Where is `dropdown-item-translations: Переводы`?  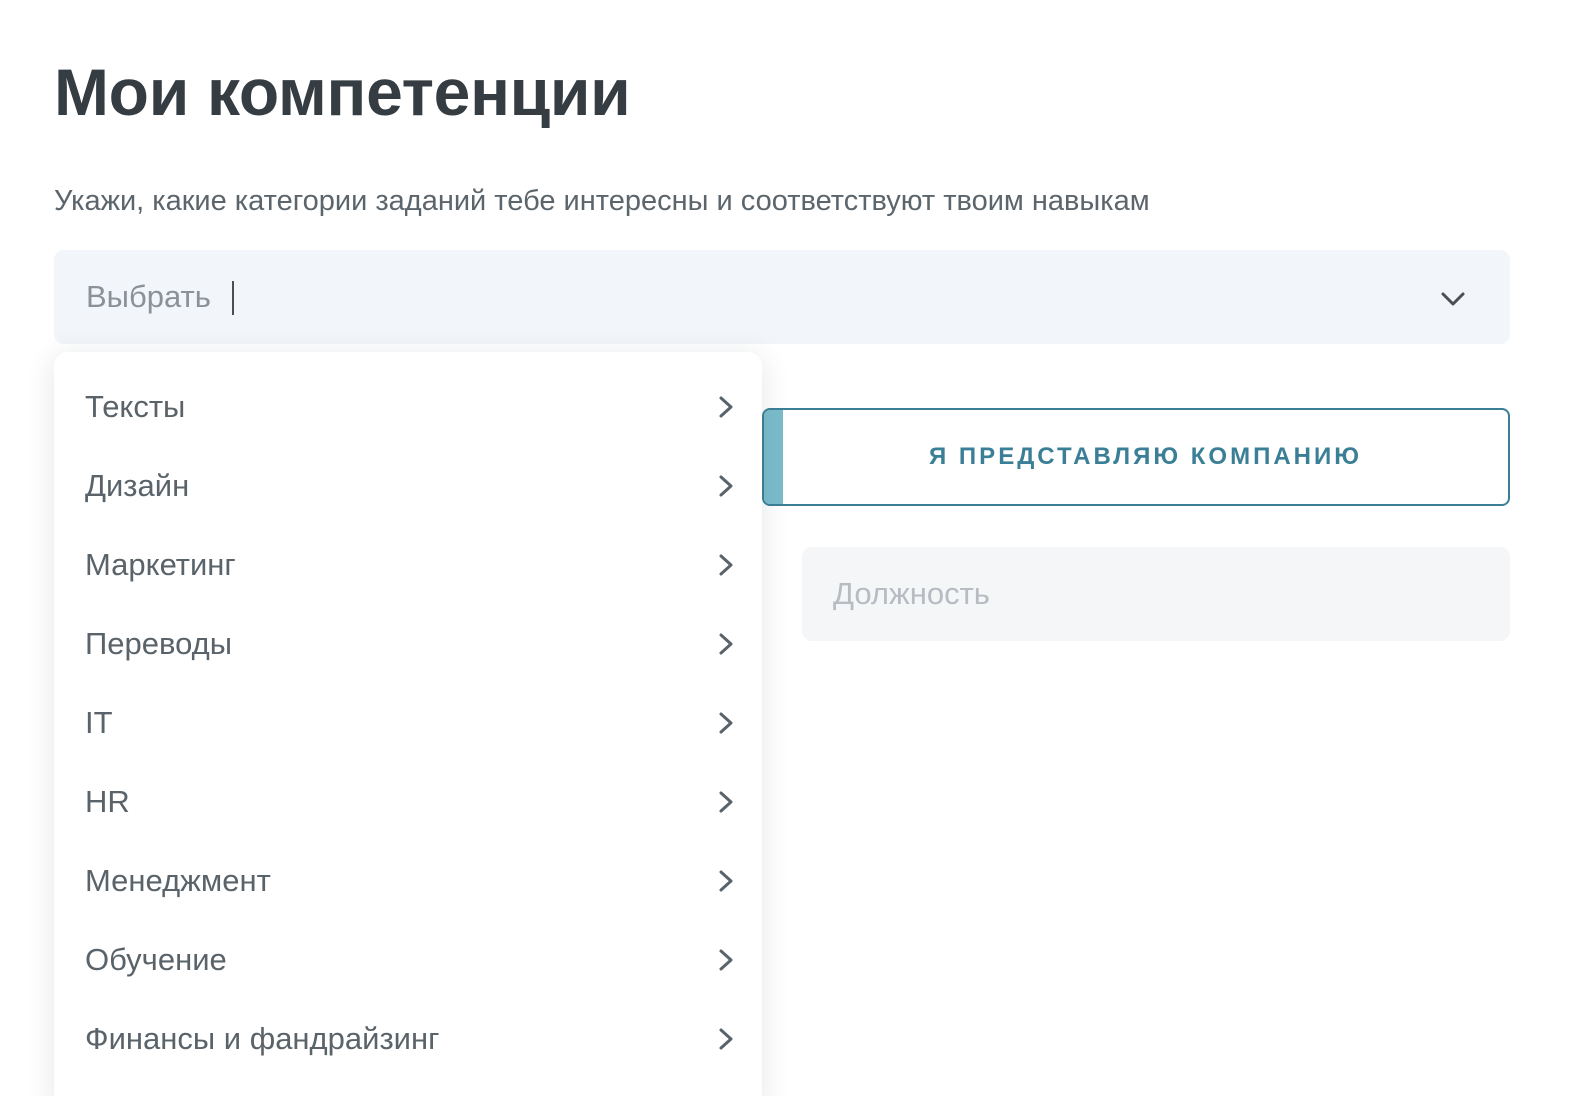 dropdown-item-translations: Переводы is located at coordinates (408, 644).